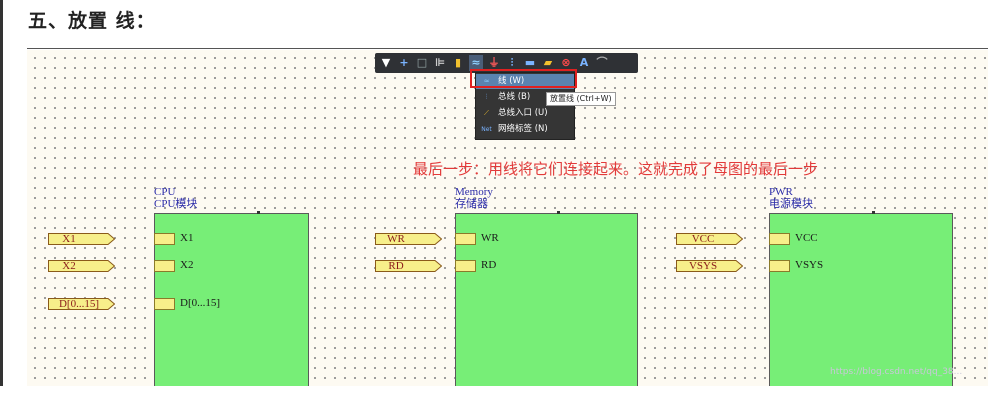  Describe the element at coordinates (781, 192) in the screenshot. I see `sheet-designator-pwr: PWR` at that location.